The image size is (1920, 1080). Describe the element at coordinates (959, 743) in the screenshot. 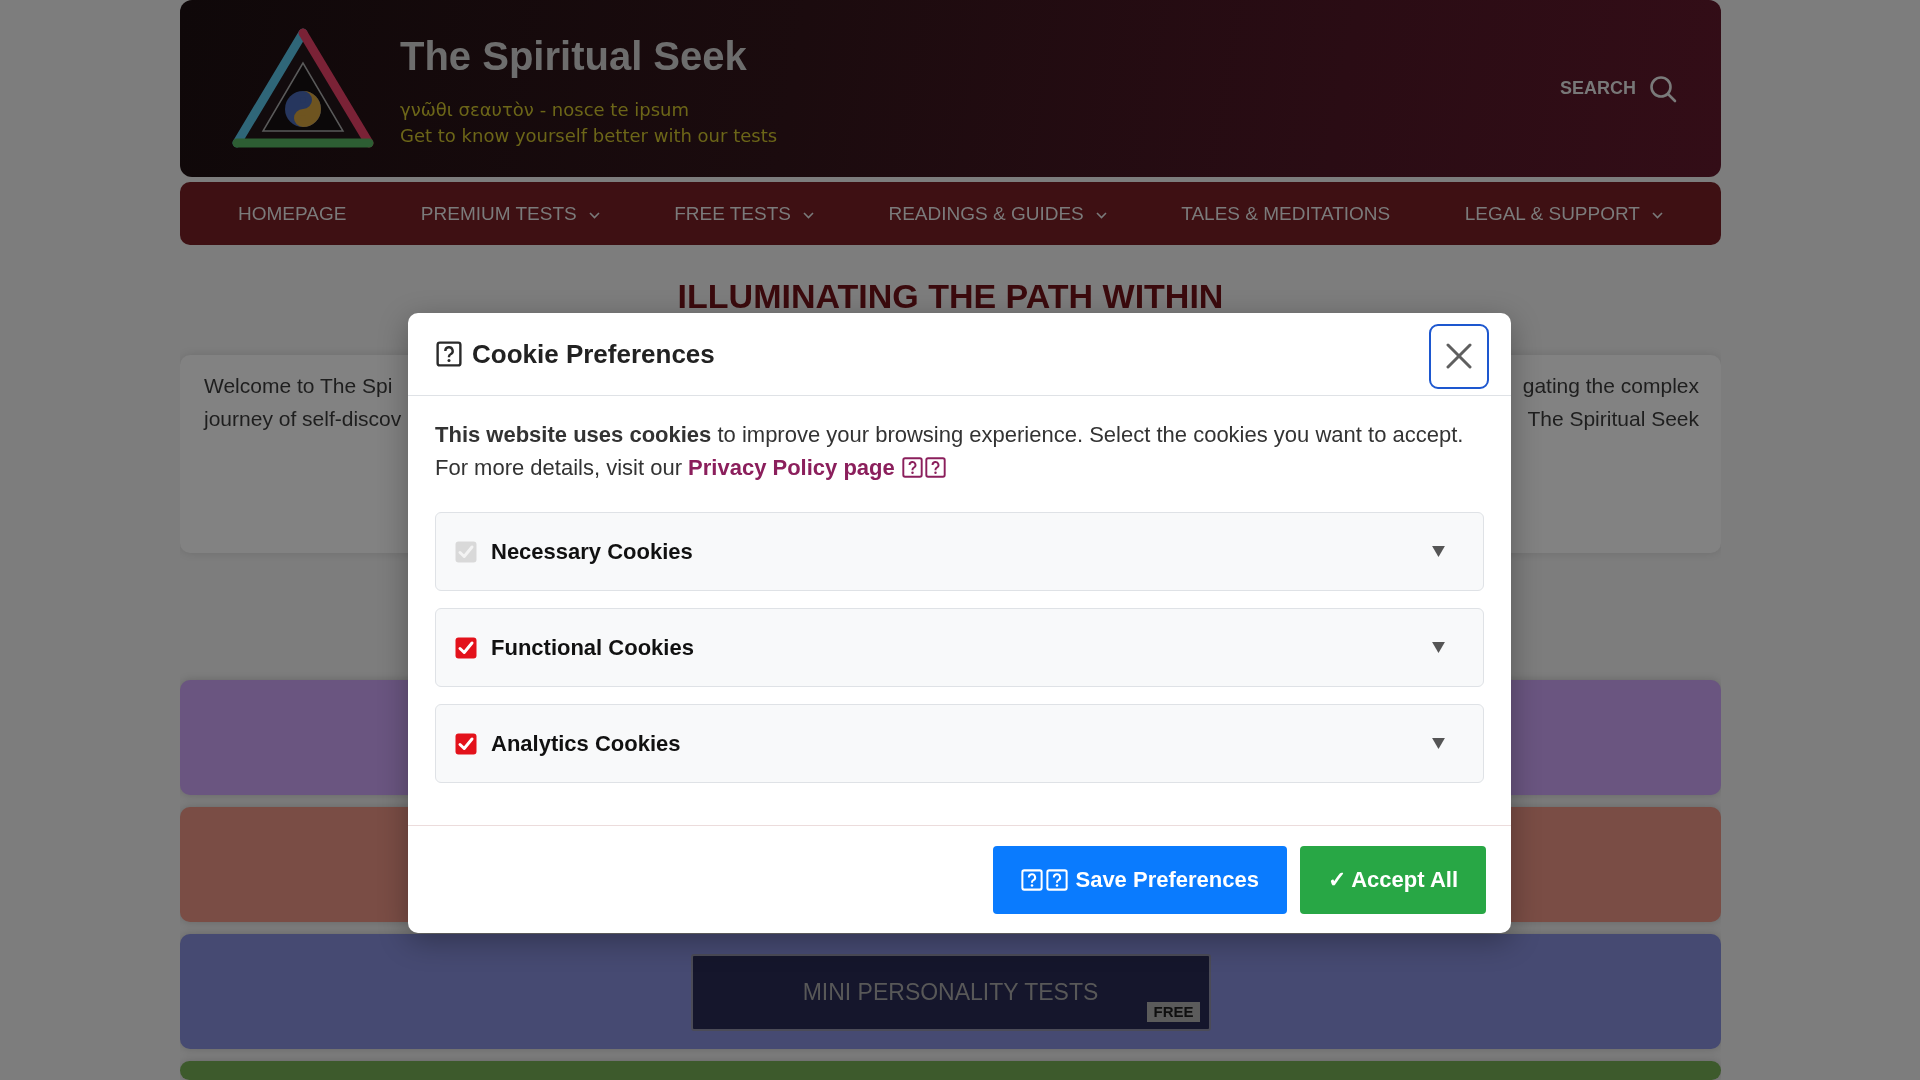

I see `cookie-category-row: Analytics Cookies` at that location.